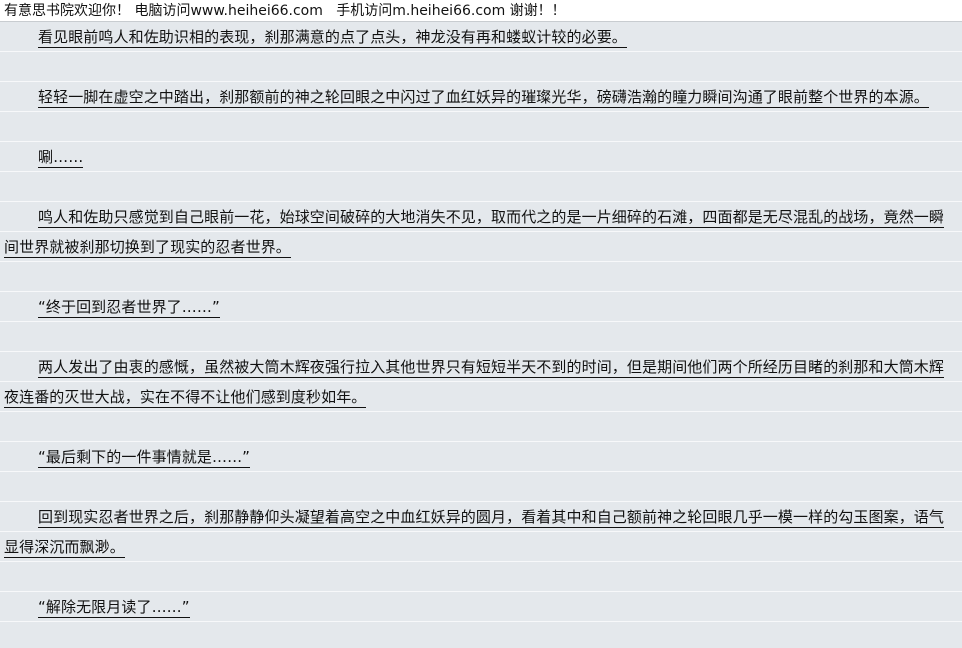 The image size is (962, 648). Describe the element at coordinates (481, 457) in the screenshot. I see `paragraph: “最后剩下的一件事情就是……”` at that location.